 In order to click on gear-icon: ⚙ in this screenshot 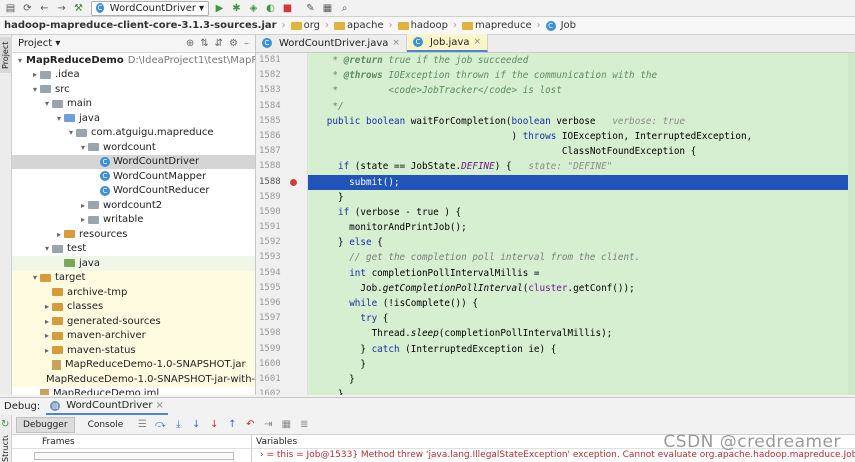, I will do `click(233, 43)`.